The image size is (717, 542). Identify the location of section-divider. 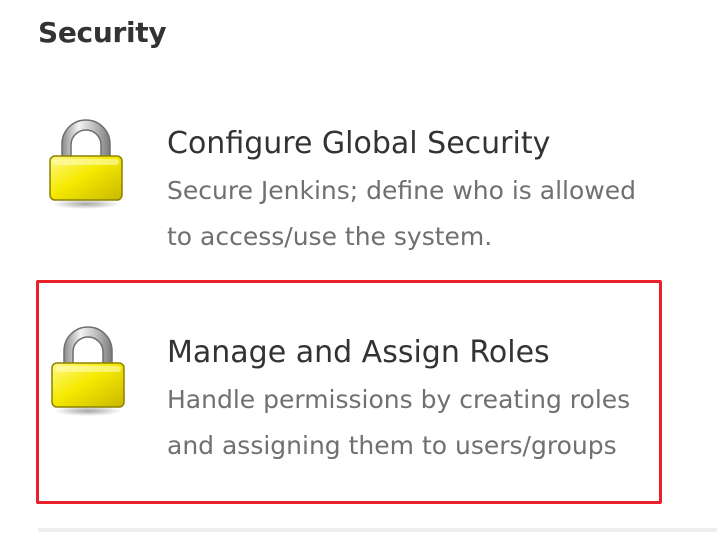
(377, 530).